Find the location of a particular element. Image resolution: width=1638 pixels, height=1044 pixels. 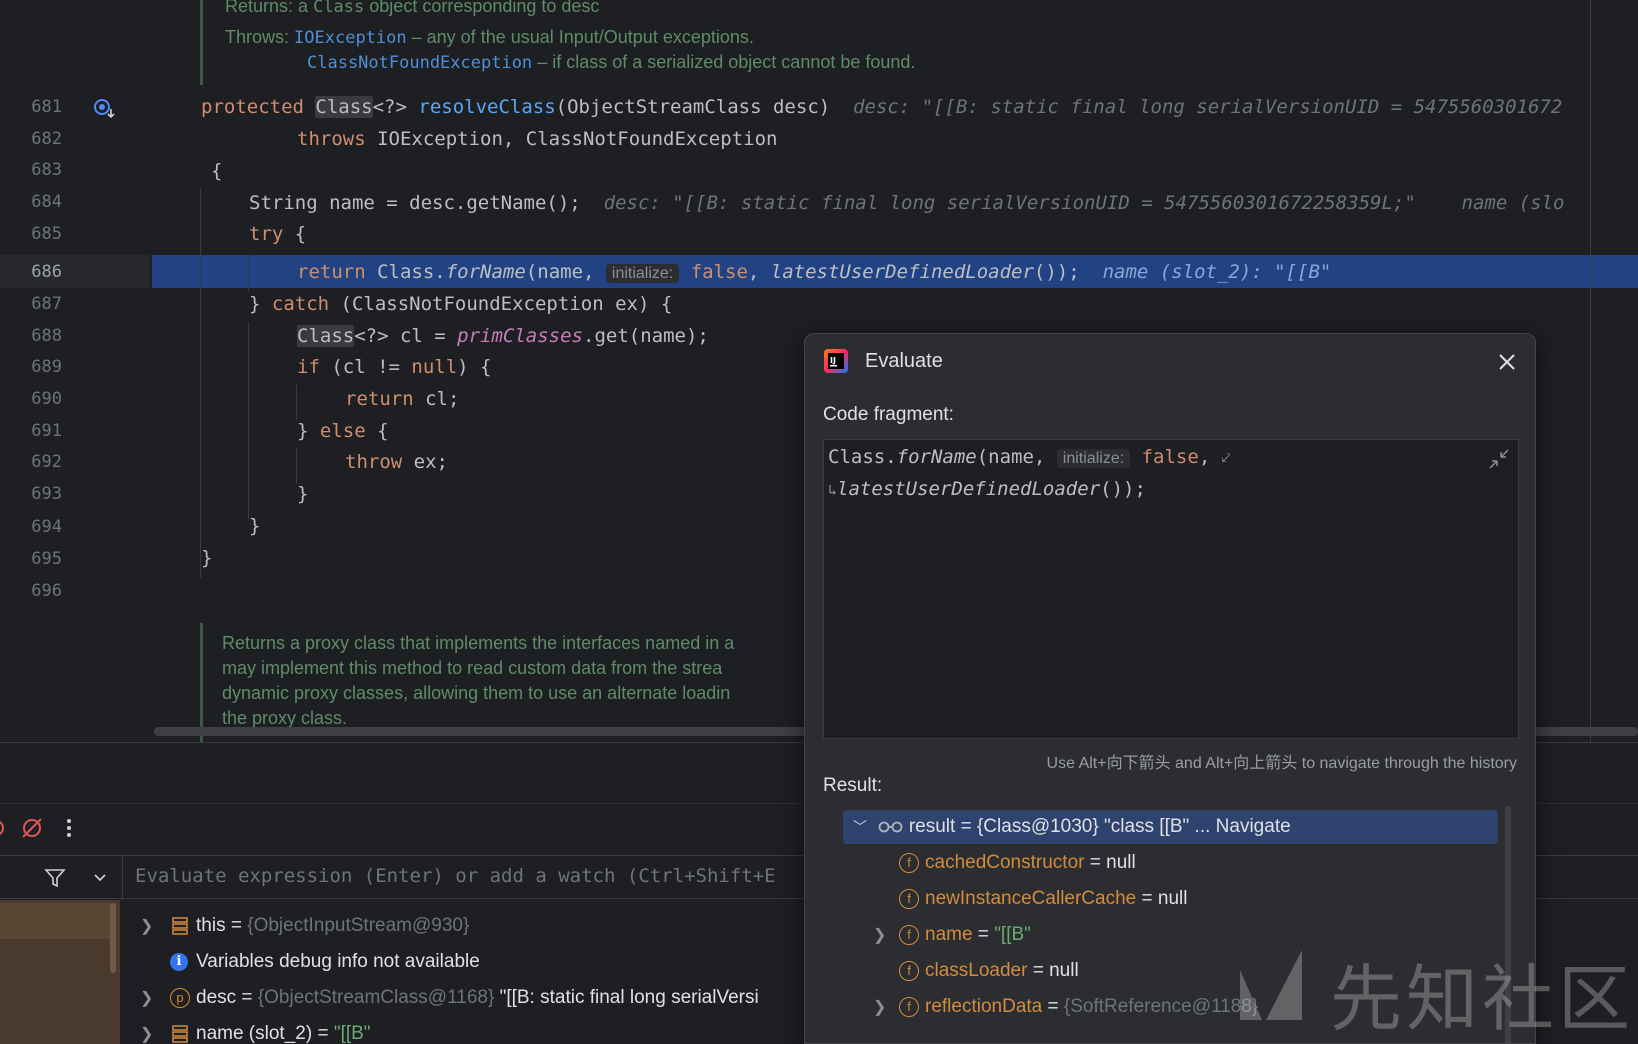

variable-row-this: ❯ this = {ObjectInputStream@930} is located at coordinates (304, 926).